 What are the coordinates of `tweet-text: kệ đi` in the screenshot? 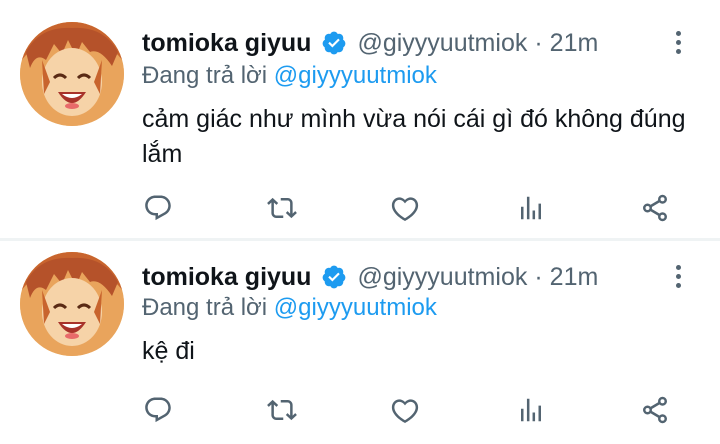 It's located at (168, 351).